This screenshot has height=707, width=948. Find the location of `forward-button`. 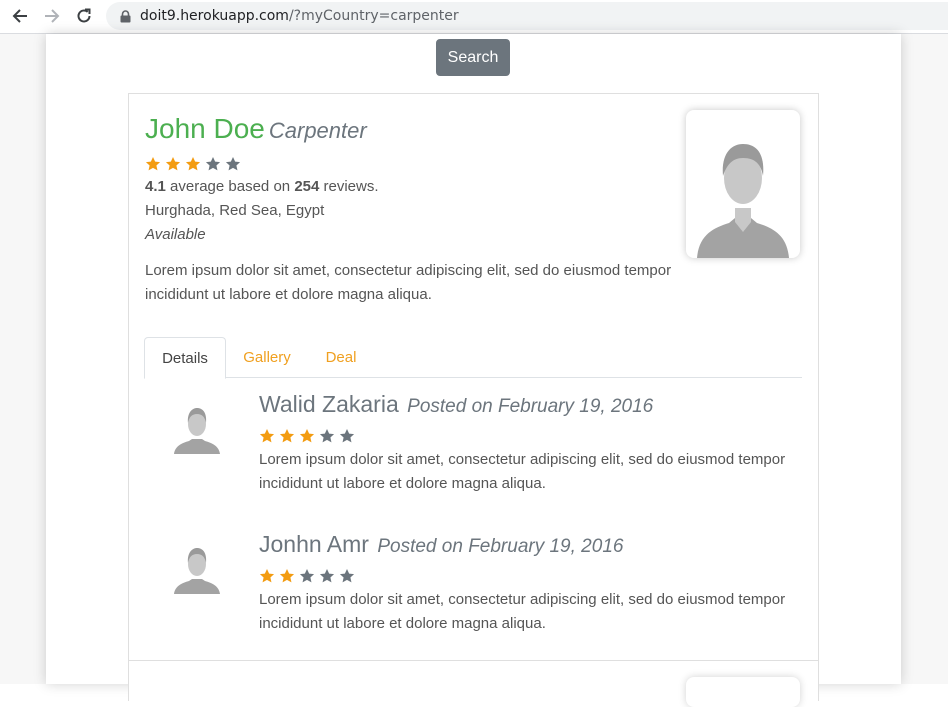

forward-button is located at coordinates (52, 16).